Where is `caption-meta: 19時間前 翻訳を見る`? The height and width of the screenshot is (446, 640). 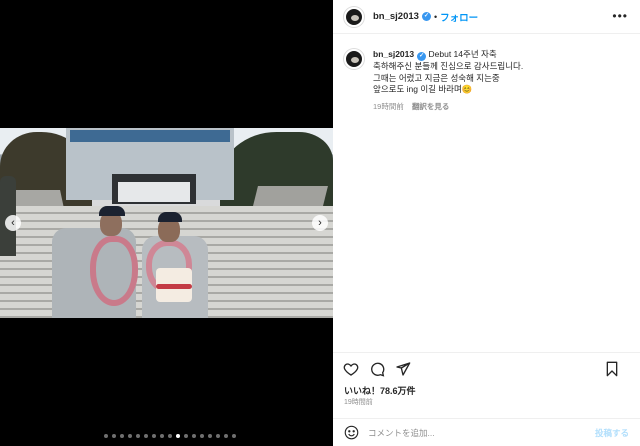 caption-meta: 19時間前 翻訳を見る is located at coordinates (498, 107).